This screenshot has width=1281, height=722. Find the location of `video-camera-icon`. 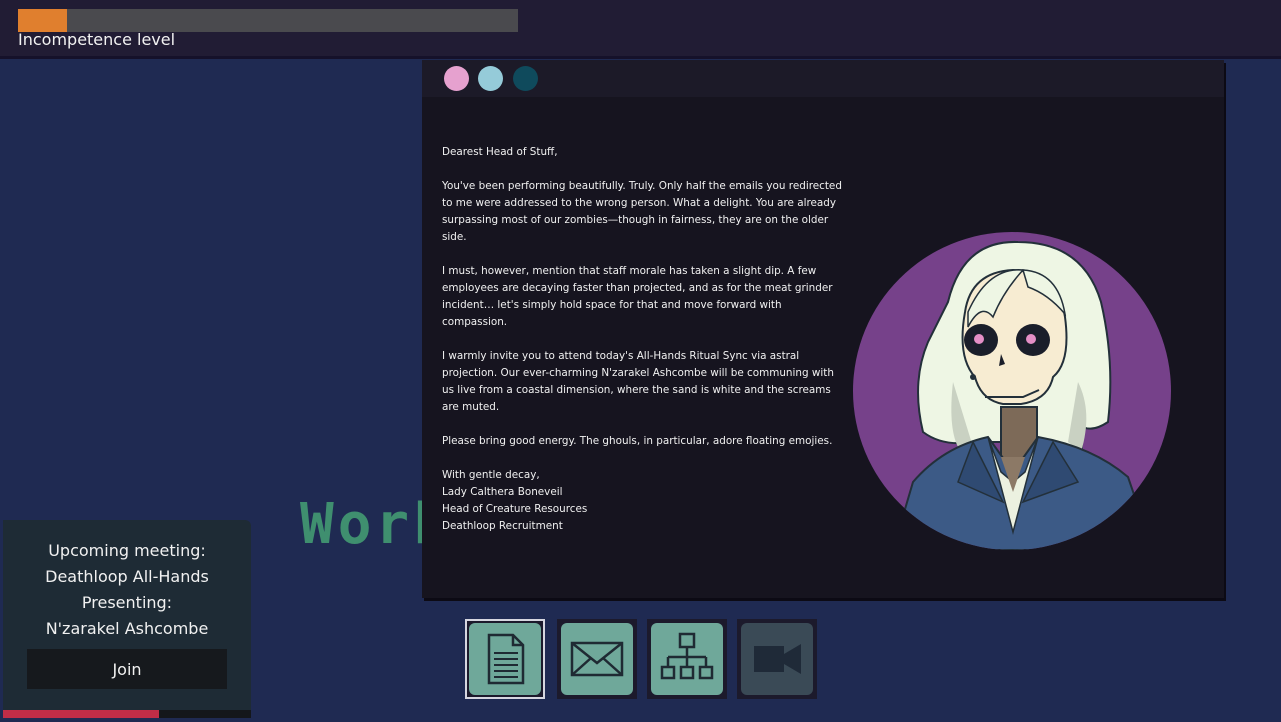

video-camera-icon is located at coordinates (777, 659).